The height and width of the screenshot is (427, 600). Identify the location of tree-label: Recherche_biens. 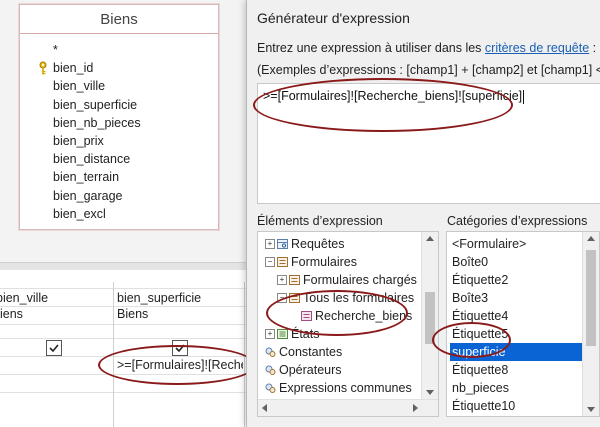
(364, 316).